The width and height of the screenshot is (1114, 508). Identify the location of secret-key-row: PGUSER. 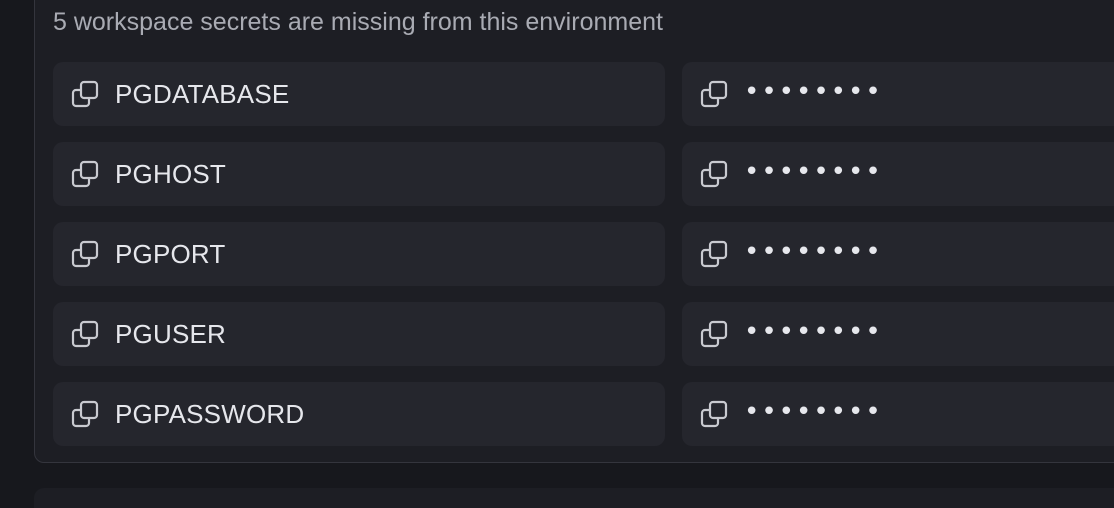
(359, 334).